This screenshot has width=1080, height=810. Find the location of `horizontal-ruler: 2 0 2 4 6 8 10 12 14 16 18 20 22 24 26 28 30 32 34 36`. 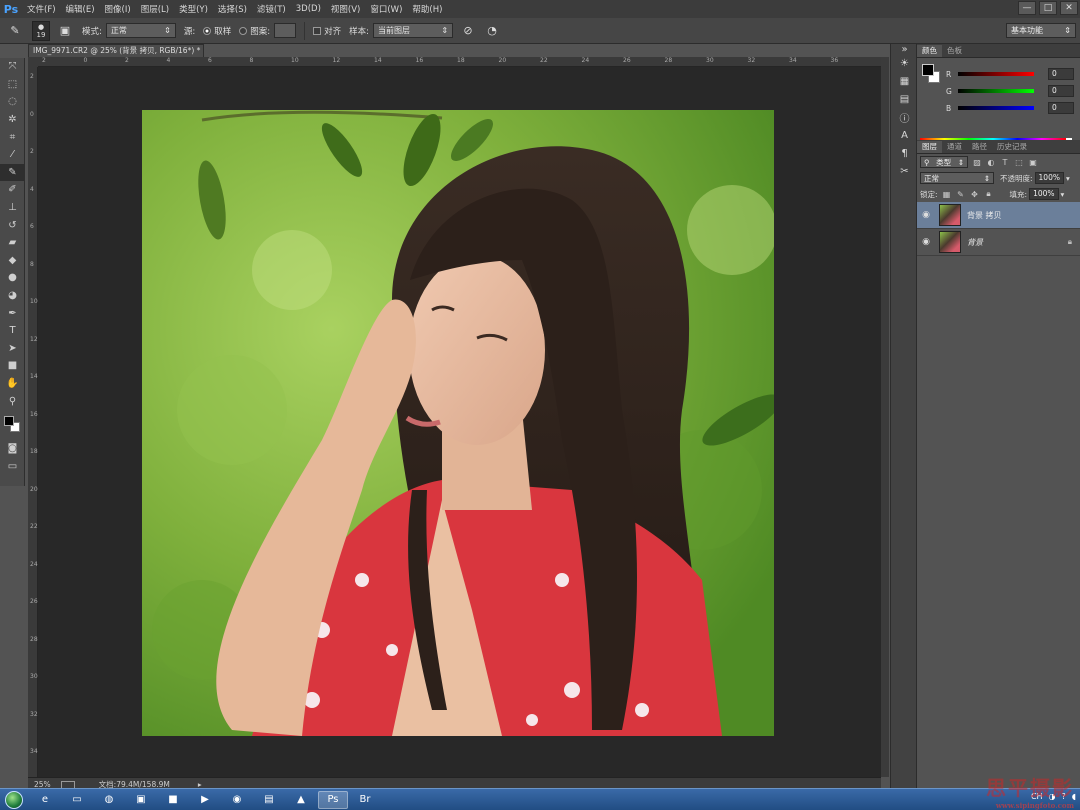

horizontal-ruler: 2 0 2 4 6 8 10 12 14 16 18 20 22 24 26 28 30 32 34 36 is located at coordinates (459, 62).